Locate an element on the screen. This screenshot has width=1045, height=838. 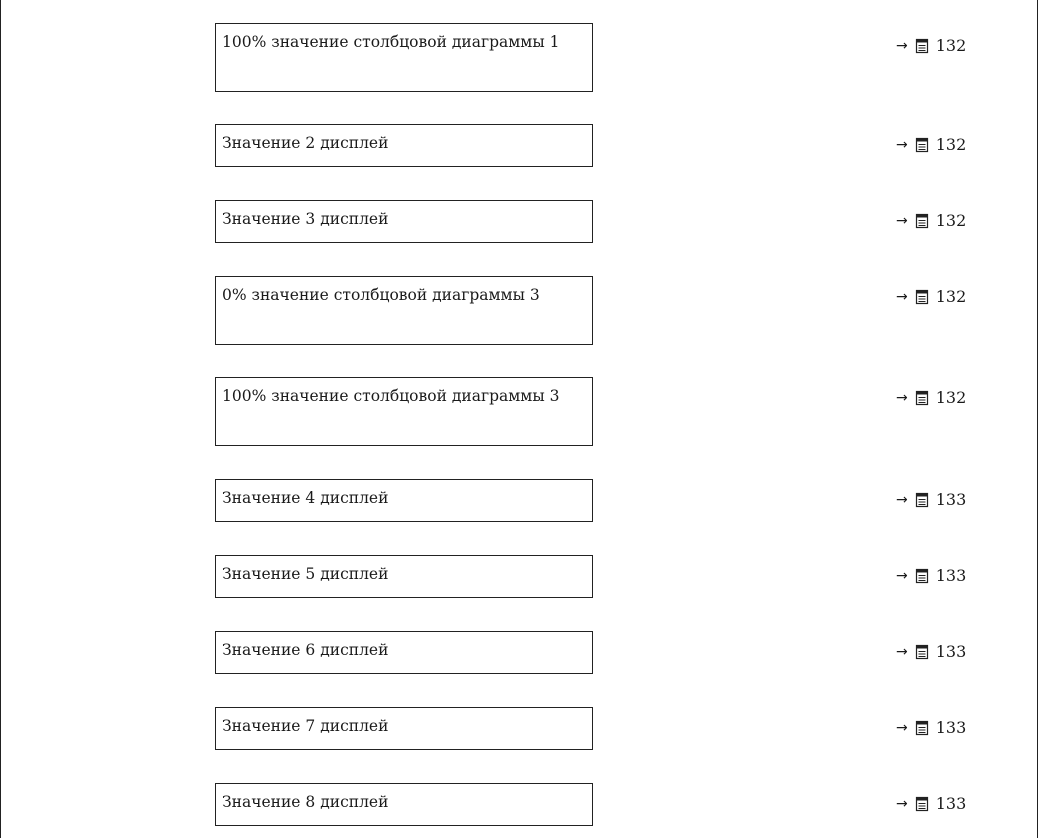
parameter-label: Значение 4 дисплей is located at coordinates (305, 498).